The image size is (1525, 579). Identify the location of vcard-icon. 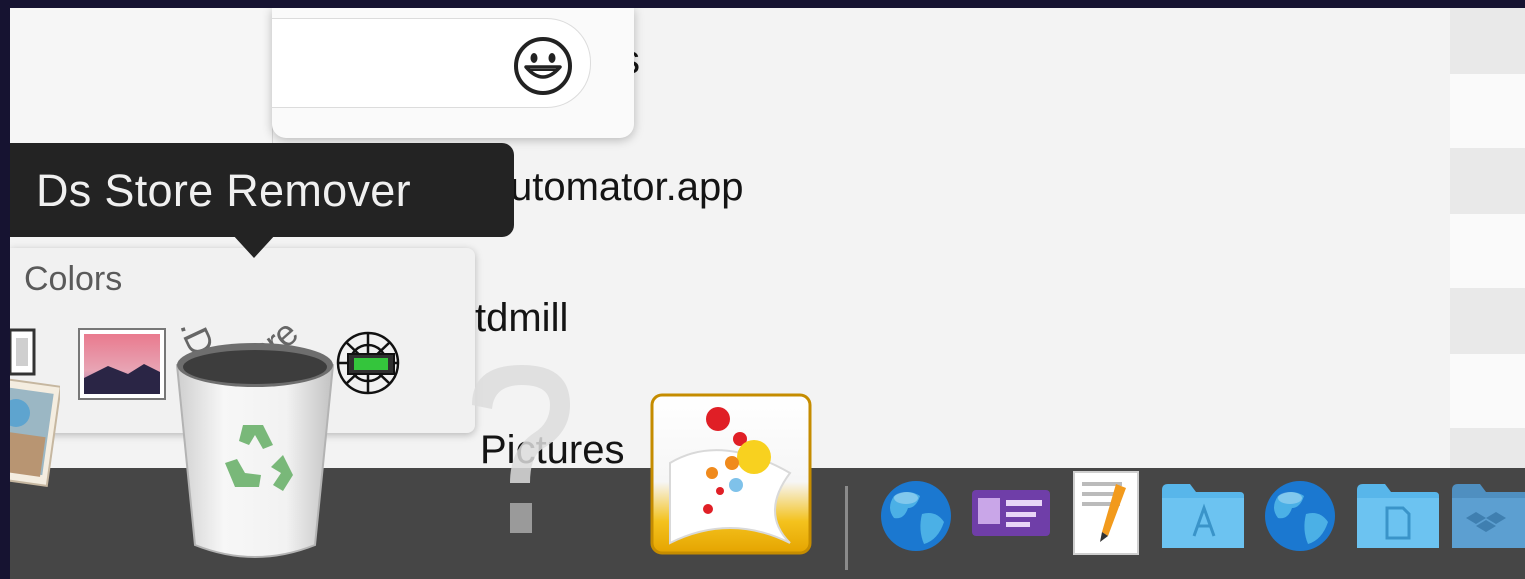
(1011, 513).